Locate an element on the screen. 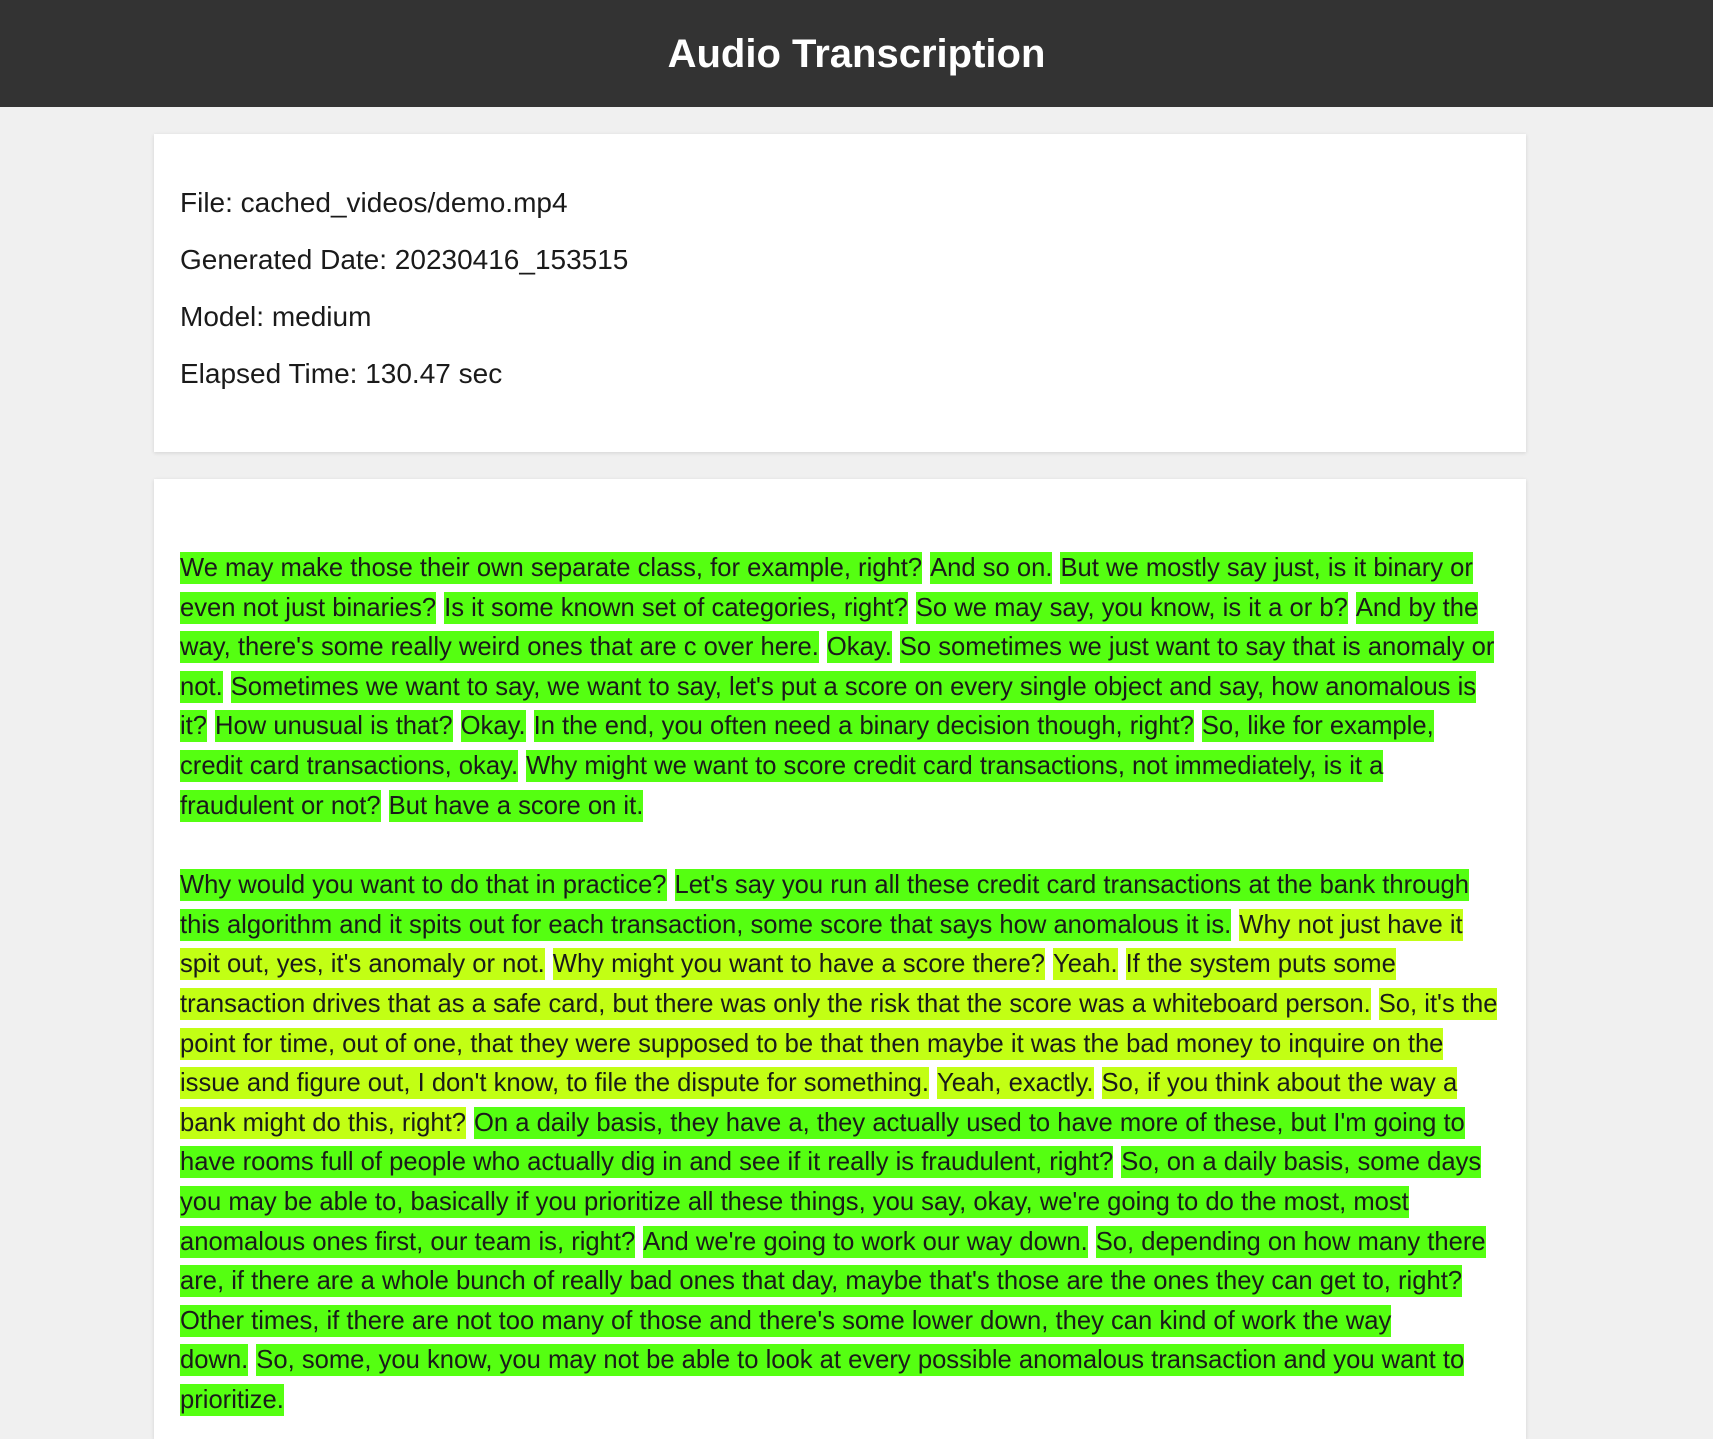  generated-date-info: Generated Date: 20230416_153515 is located at coordinates (404, 259).